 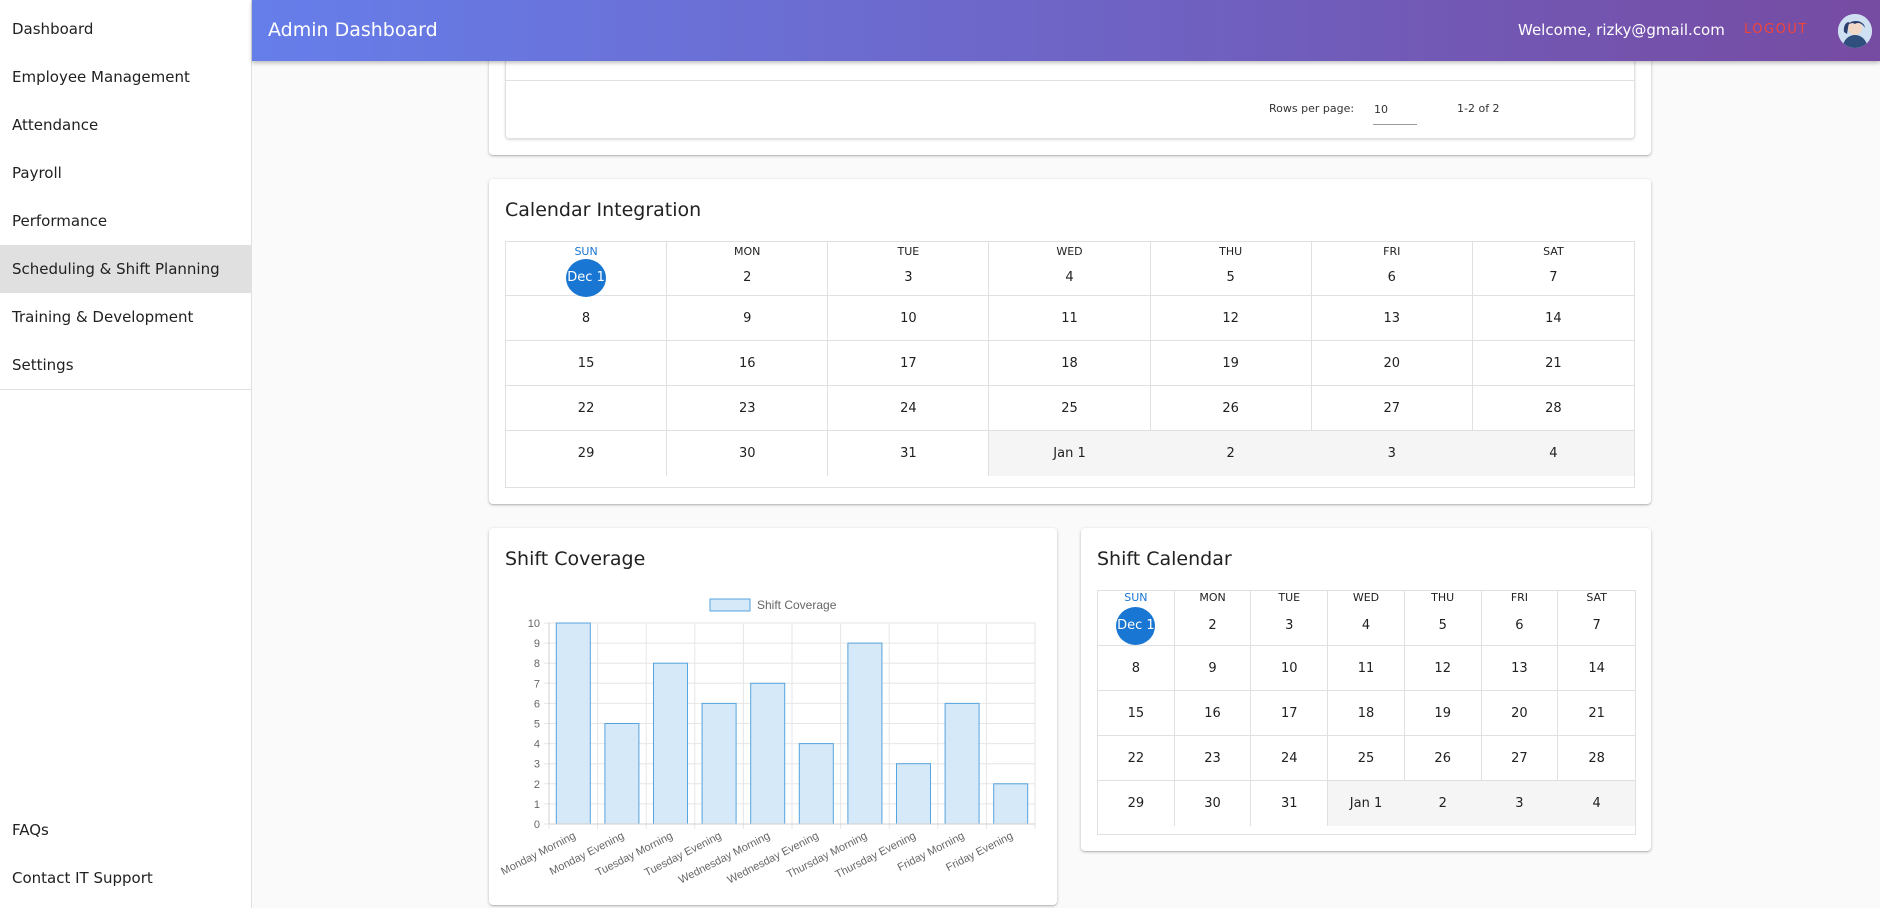 I want to click on rows-per-page-select: 10, so click(x=1395, y=114).